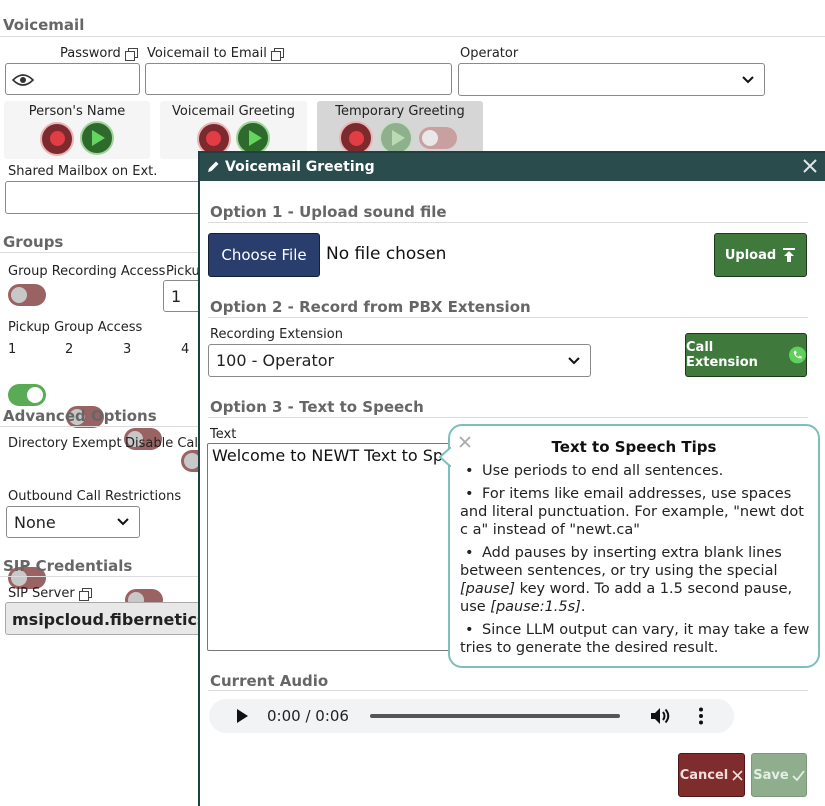 This screenshot has height=806, width=825. Describe the element at coordinates (370, 307) in the screenshot. I see `option2-title: Option 2 - Record from PBX Extension` at that location.